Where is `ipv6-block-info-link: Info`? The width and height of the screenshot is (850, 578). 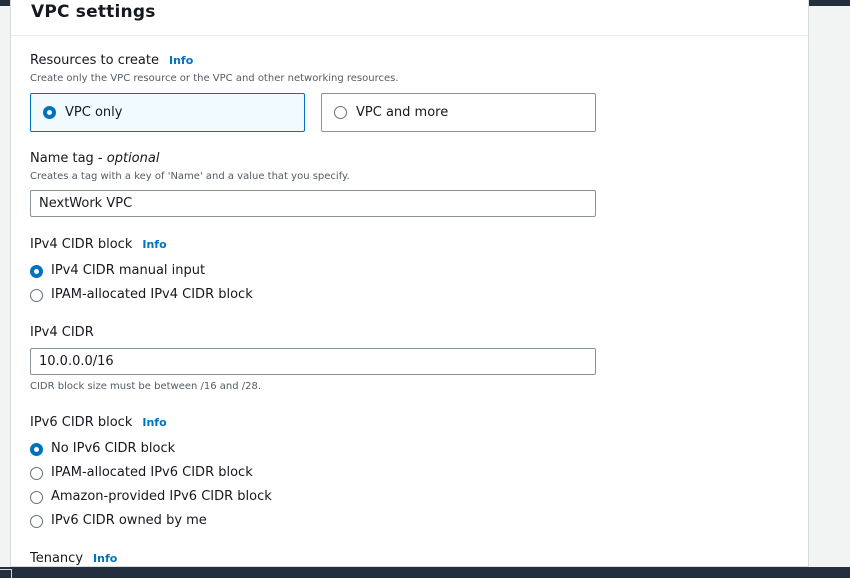 ipv6-block-info-link: Info is located at coordinates (154, 422).